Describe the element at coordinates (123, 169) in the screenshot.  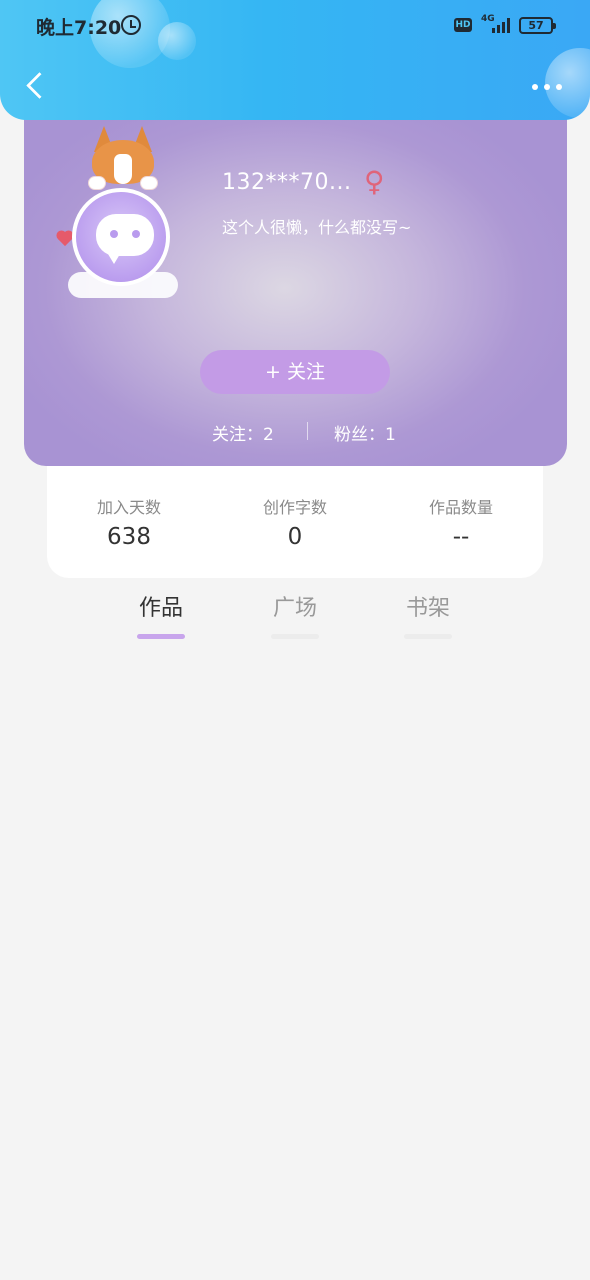
I see `corgi-face` at that location.